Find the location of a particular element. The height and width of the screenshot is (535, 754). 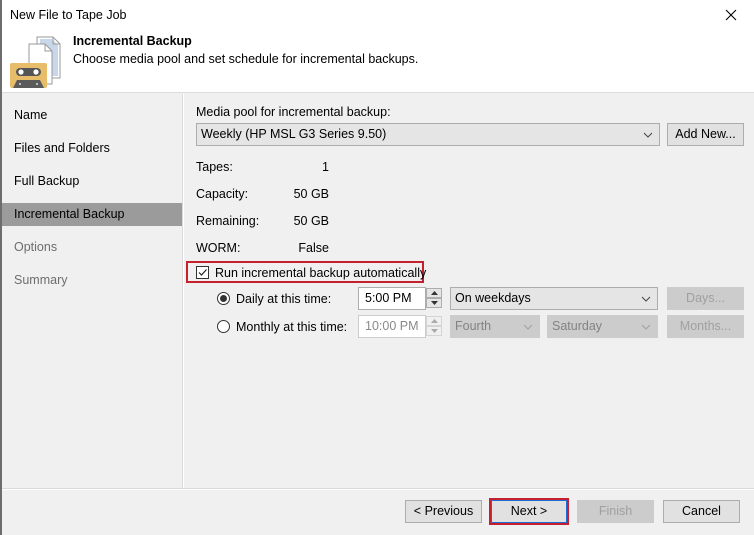

daily-label: Daily at this time: is located at coordinates (283, 299).